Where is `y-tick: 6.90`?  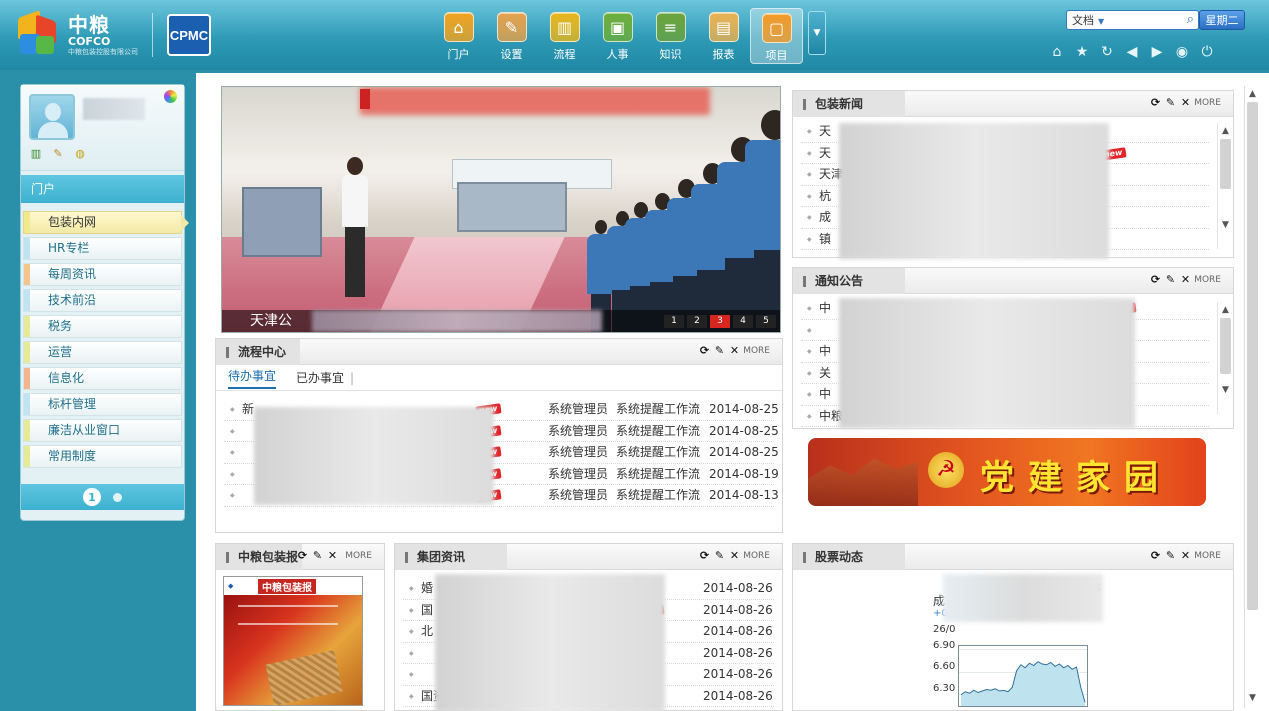
y-tick: 6.90 is located at coordinates (944, 645).